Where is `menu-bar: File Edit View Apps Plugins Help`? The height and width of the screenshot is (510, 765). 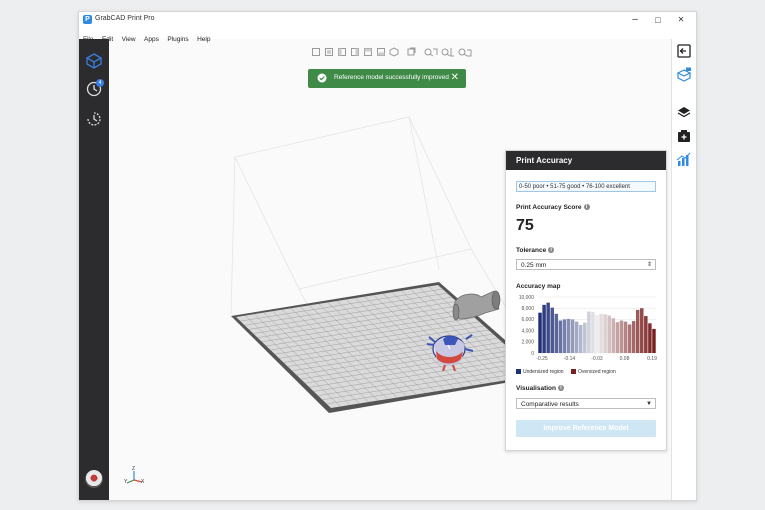 menu-bar: File Edit View Apps Plugins Help is located at coordinates (387, 35).